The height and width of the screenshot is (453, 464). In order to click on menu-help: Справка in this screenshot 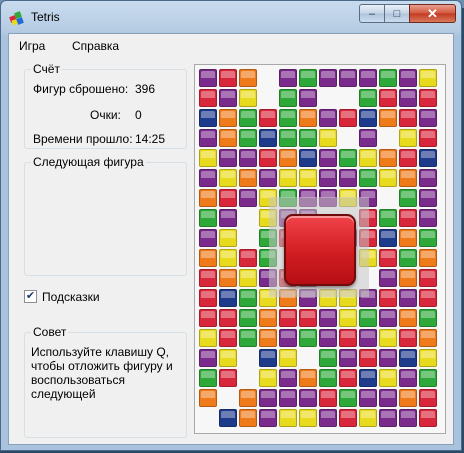, I will do `click(95, 46)`.